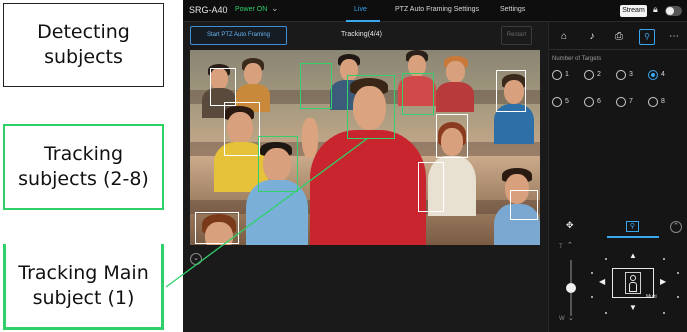  Describe the element at coordinates (660, 102) in the screenshot. I see `target-radio-8: 8` at that location.